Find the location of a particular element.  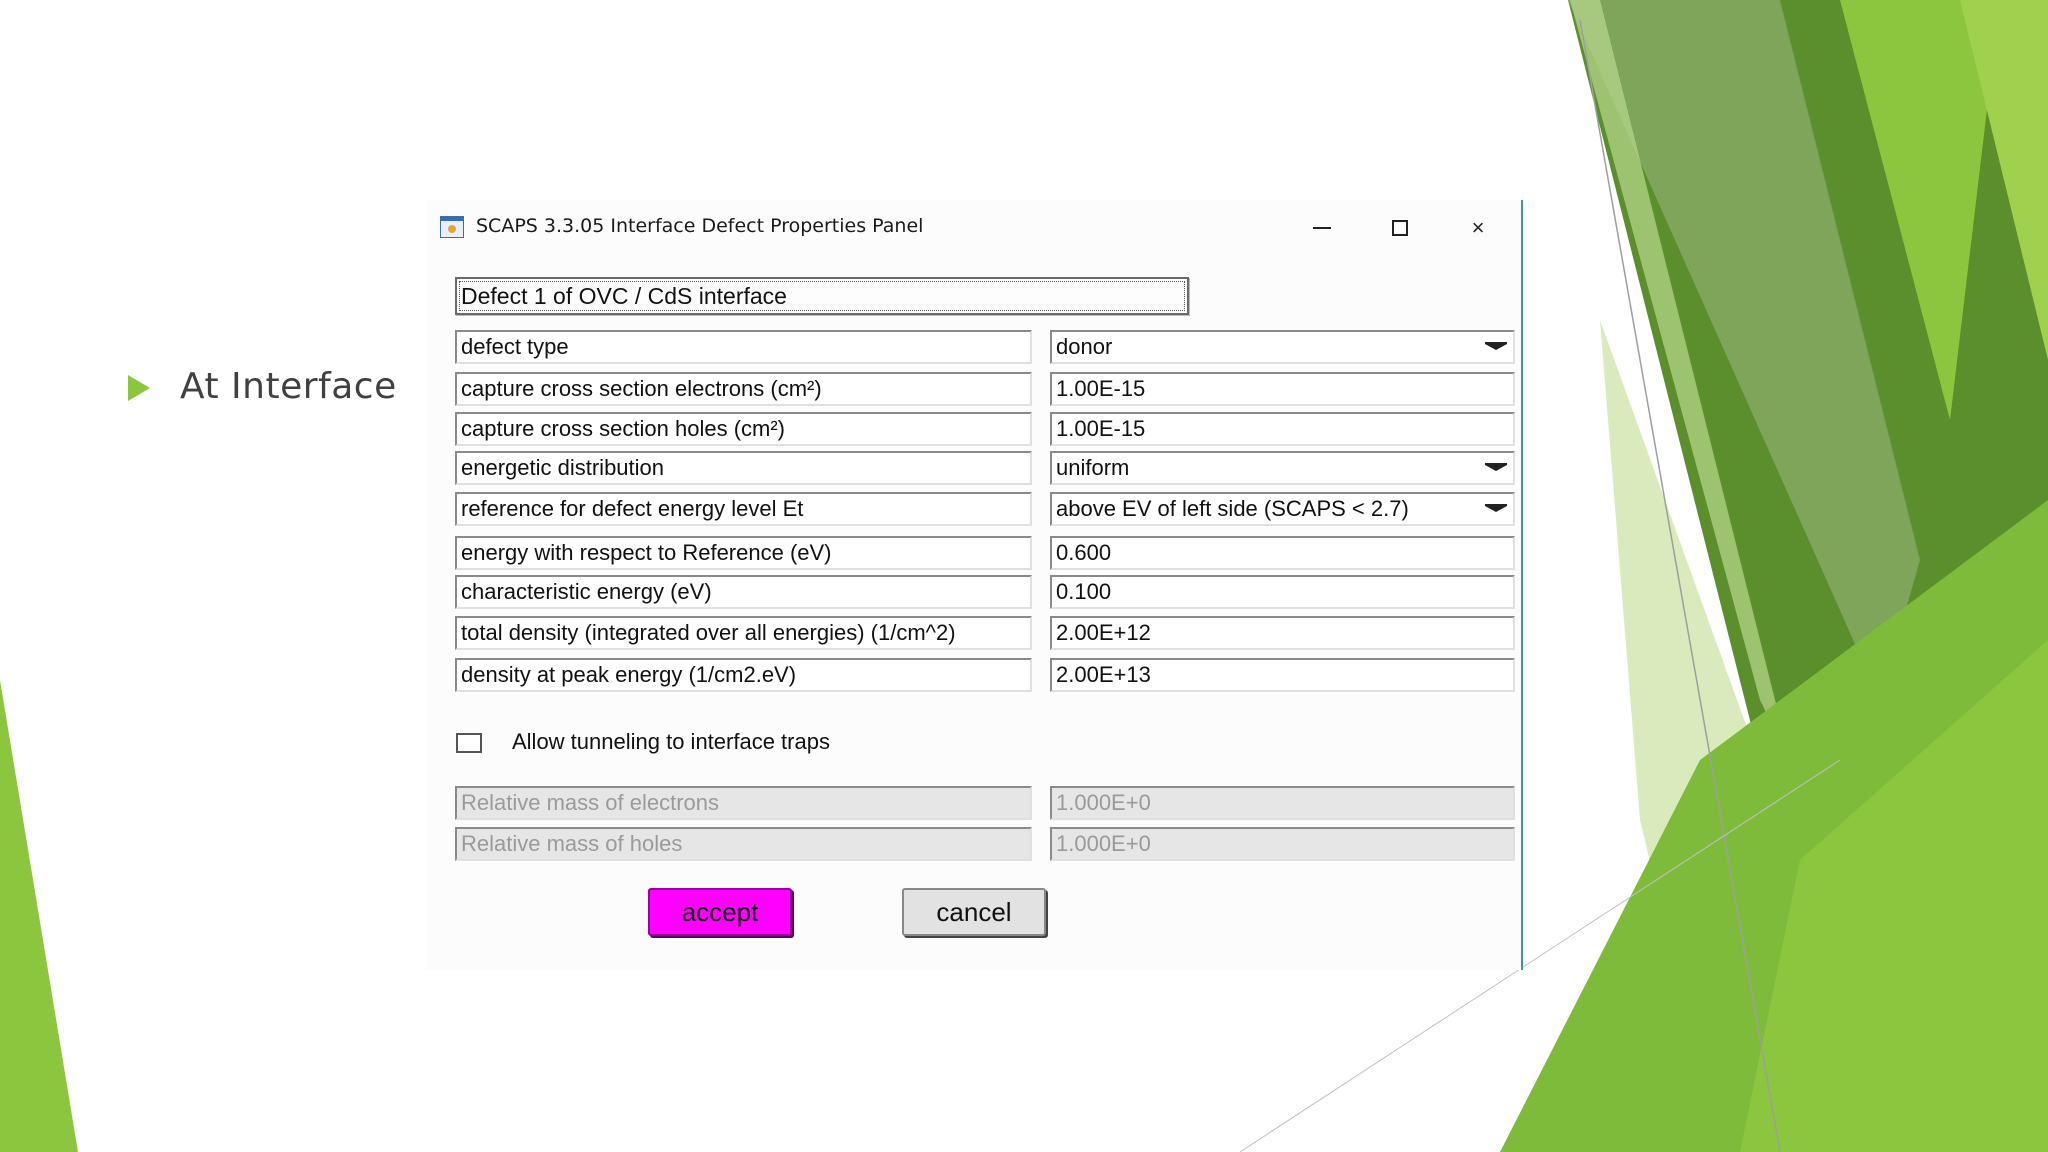

characteristic-energy-input: 0.100 is located at coordinates (1282, 592).